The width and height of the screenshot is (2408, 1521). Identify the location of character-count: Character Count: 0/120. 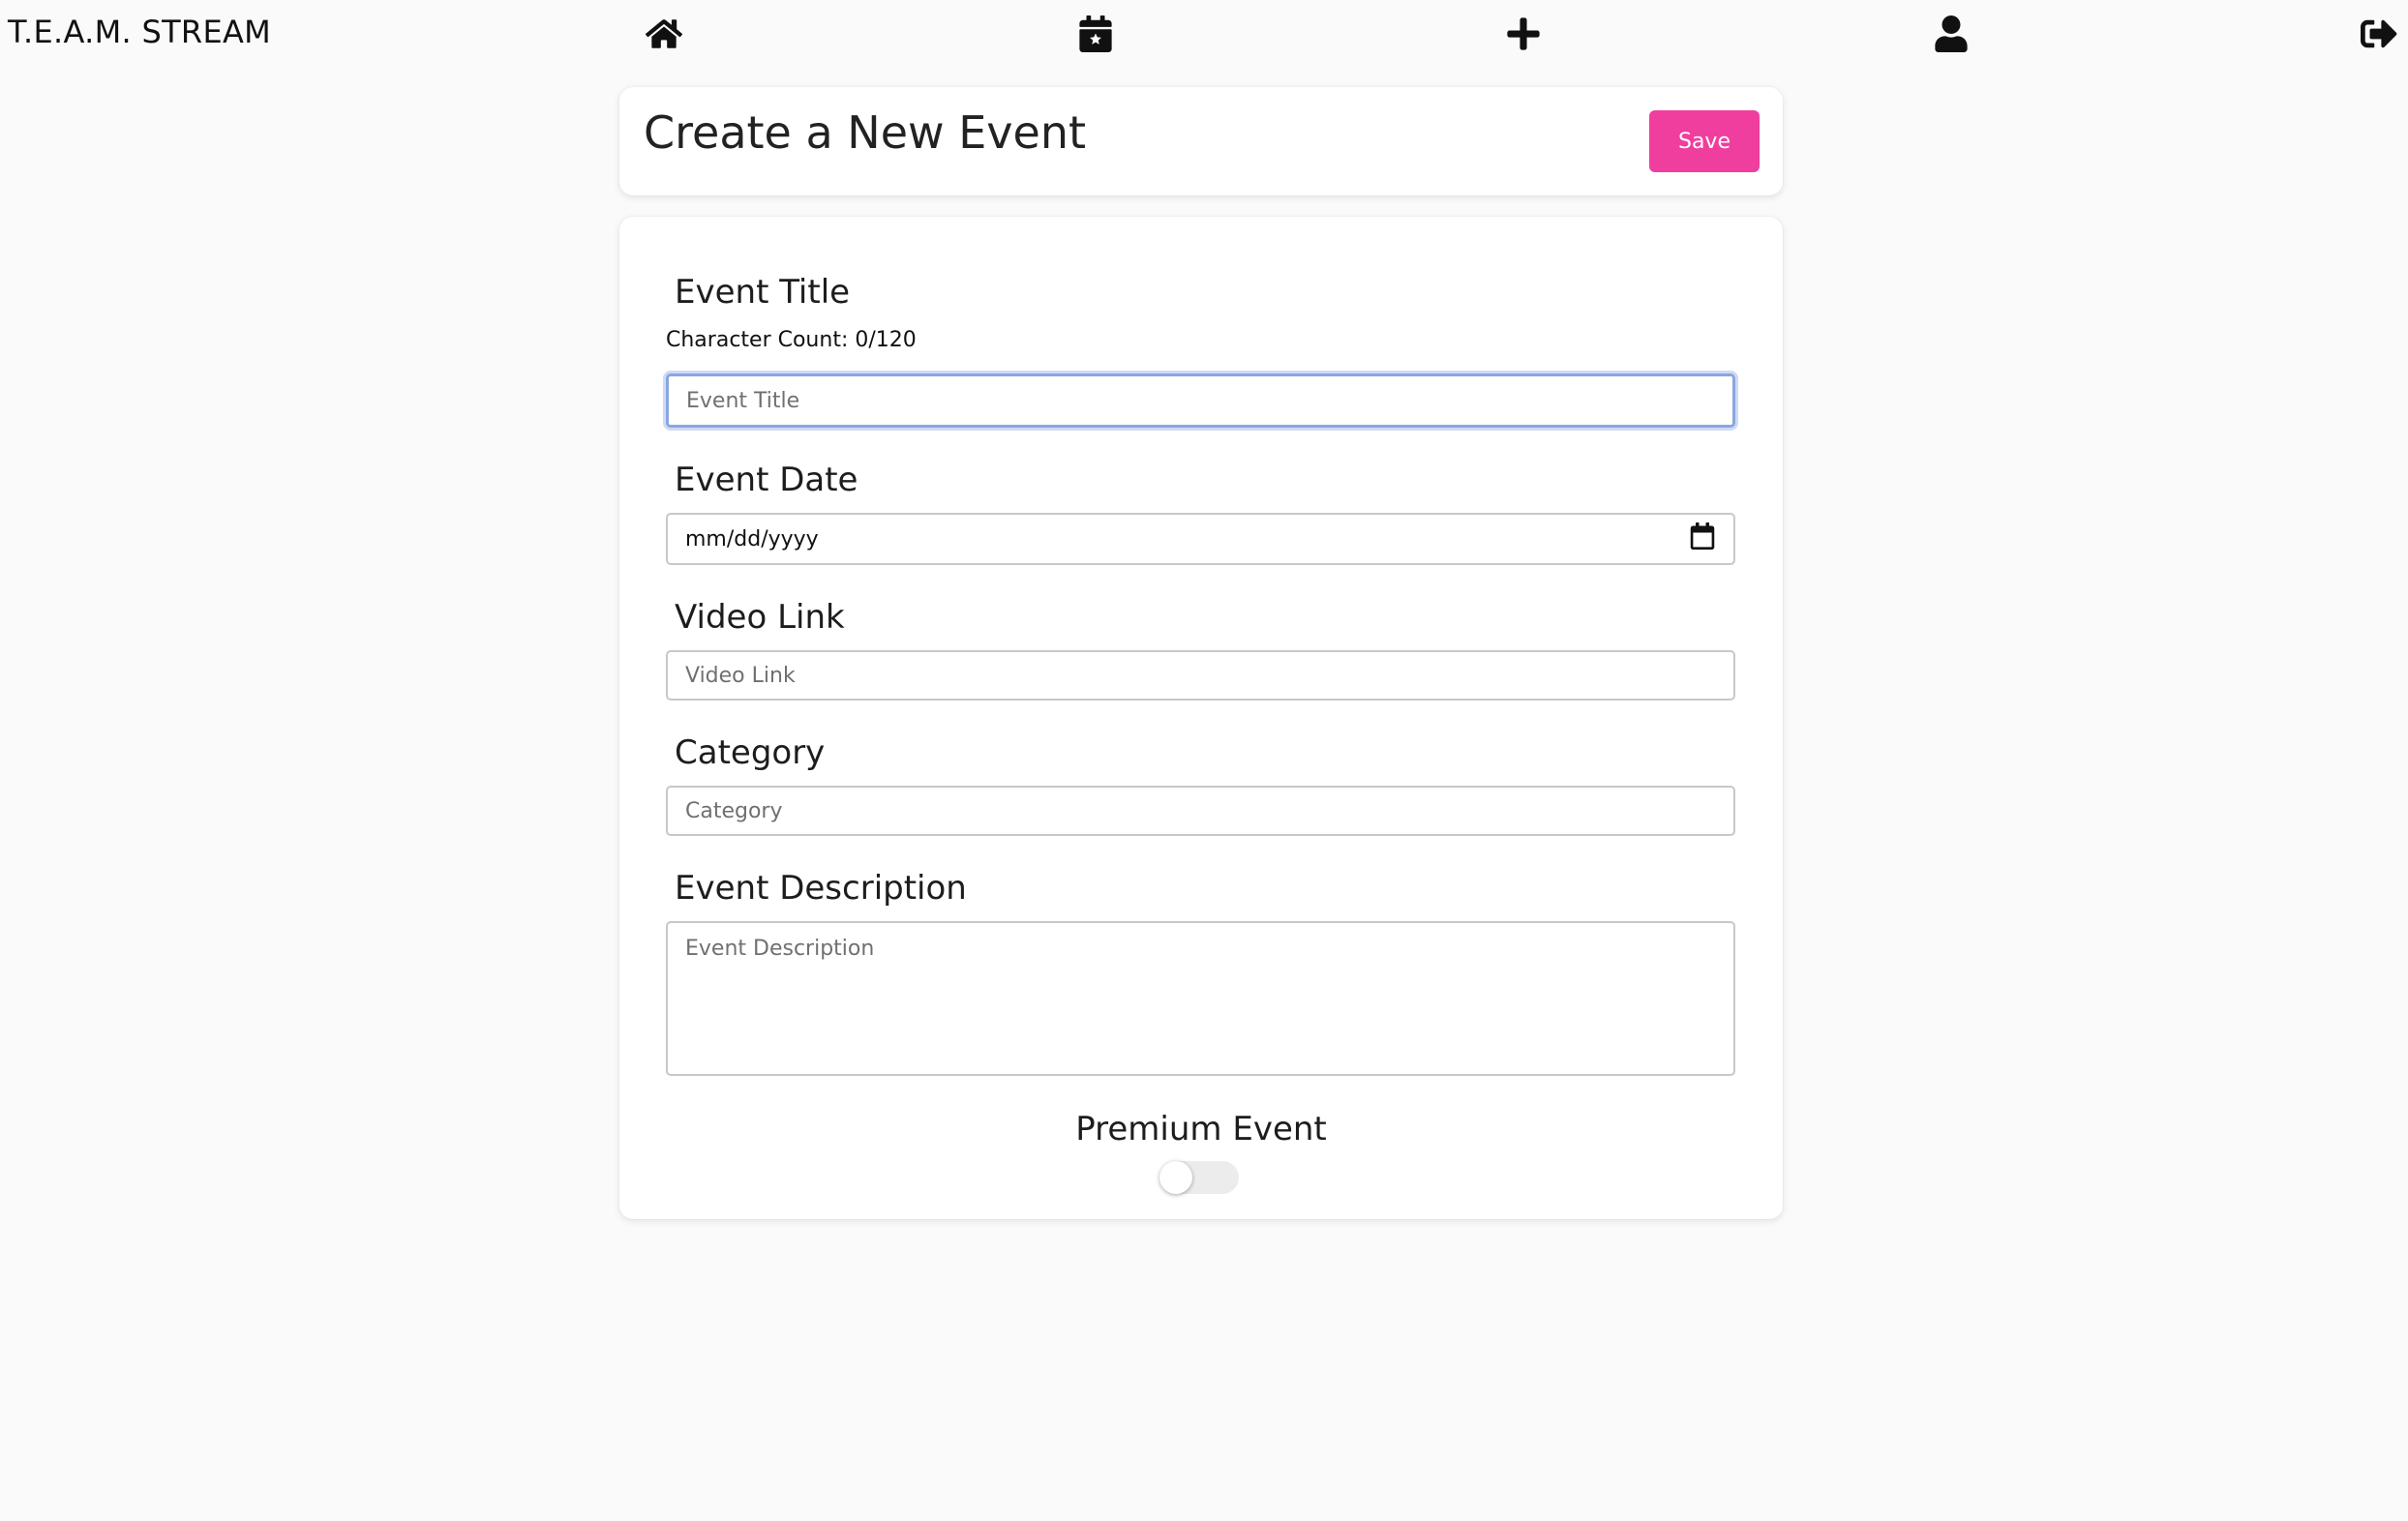
(791, 340).